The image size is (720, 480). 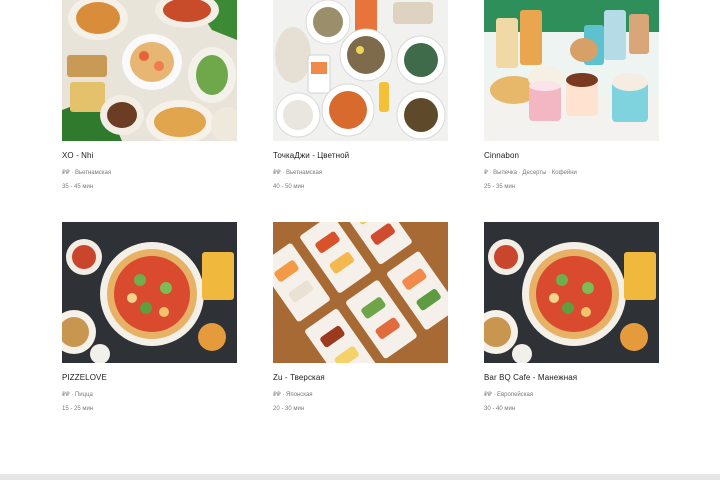 I want to click on cuisine: Пицца, so click(x=83, y=395).